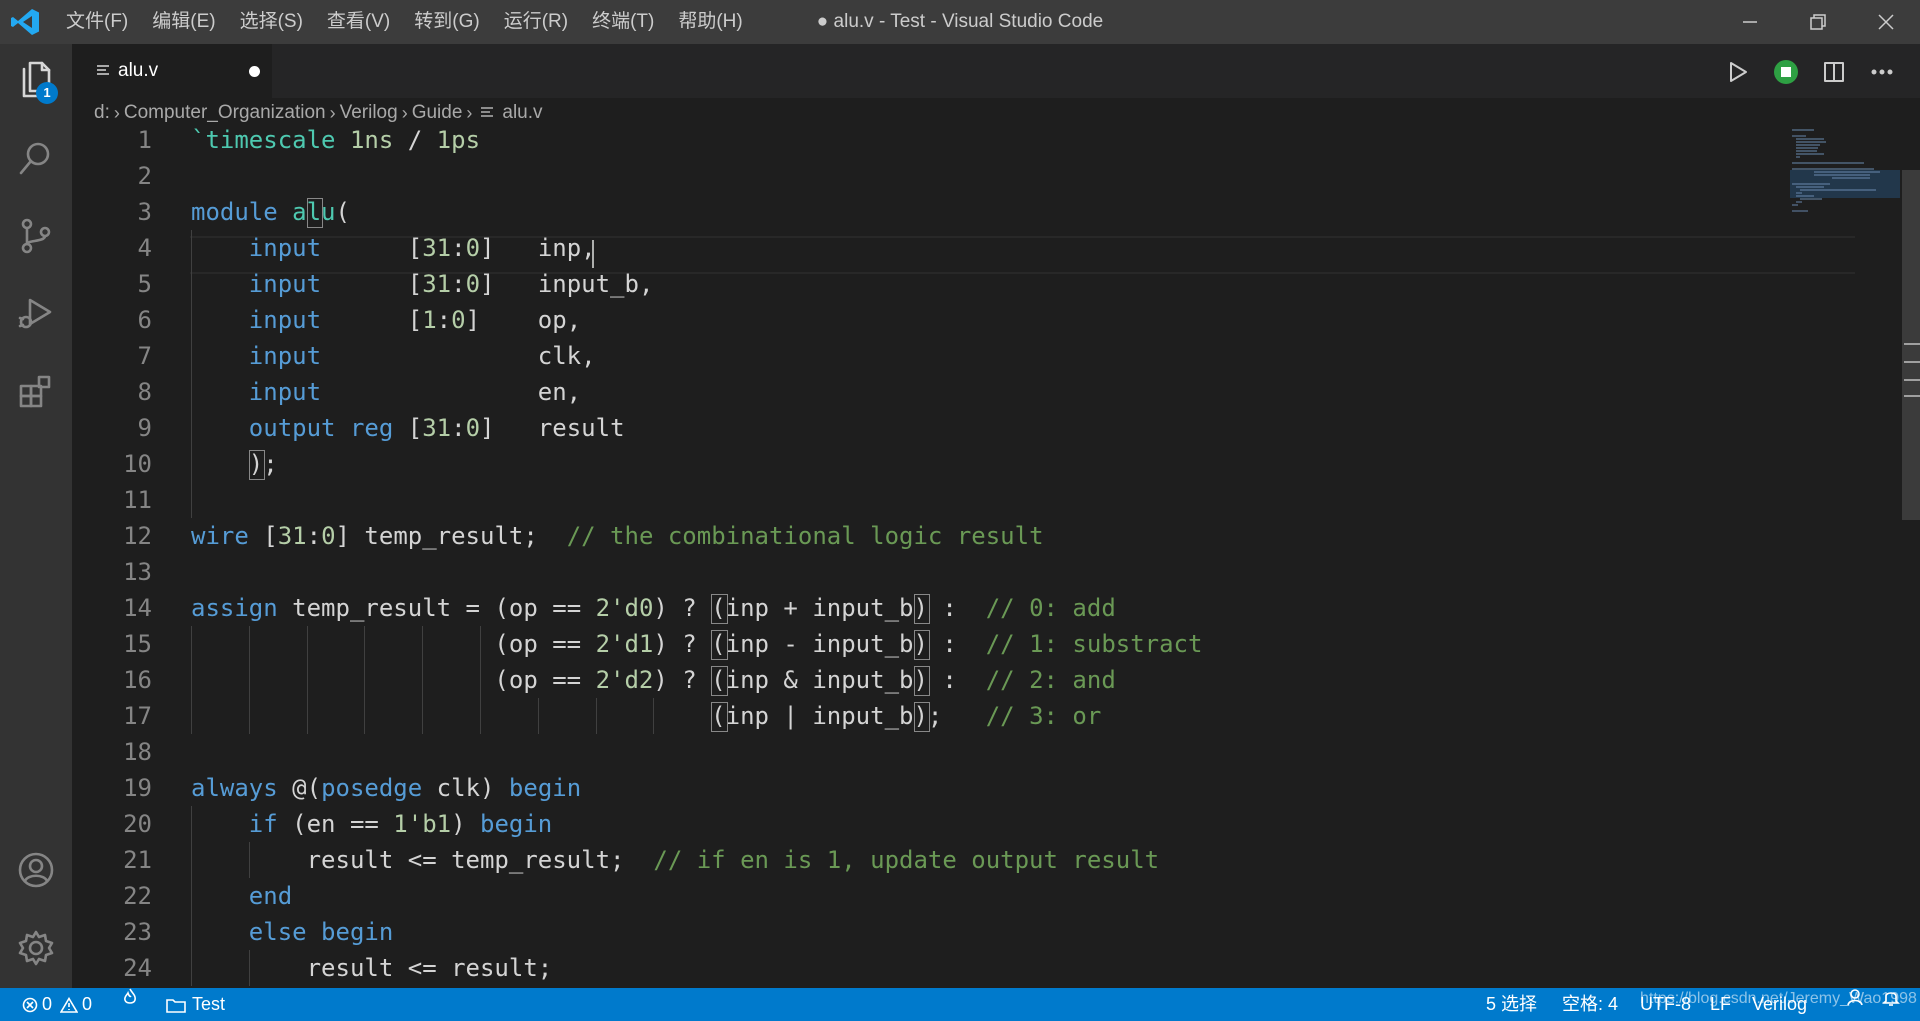 The height and width of the screenshot is (1021, 1920). I want to click on code-token: 1, so click(429, 320).